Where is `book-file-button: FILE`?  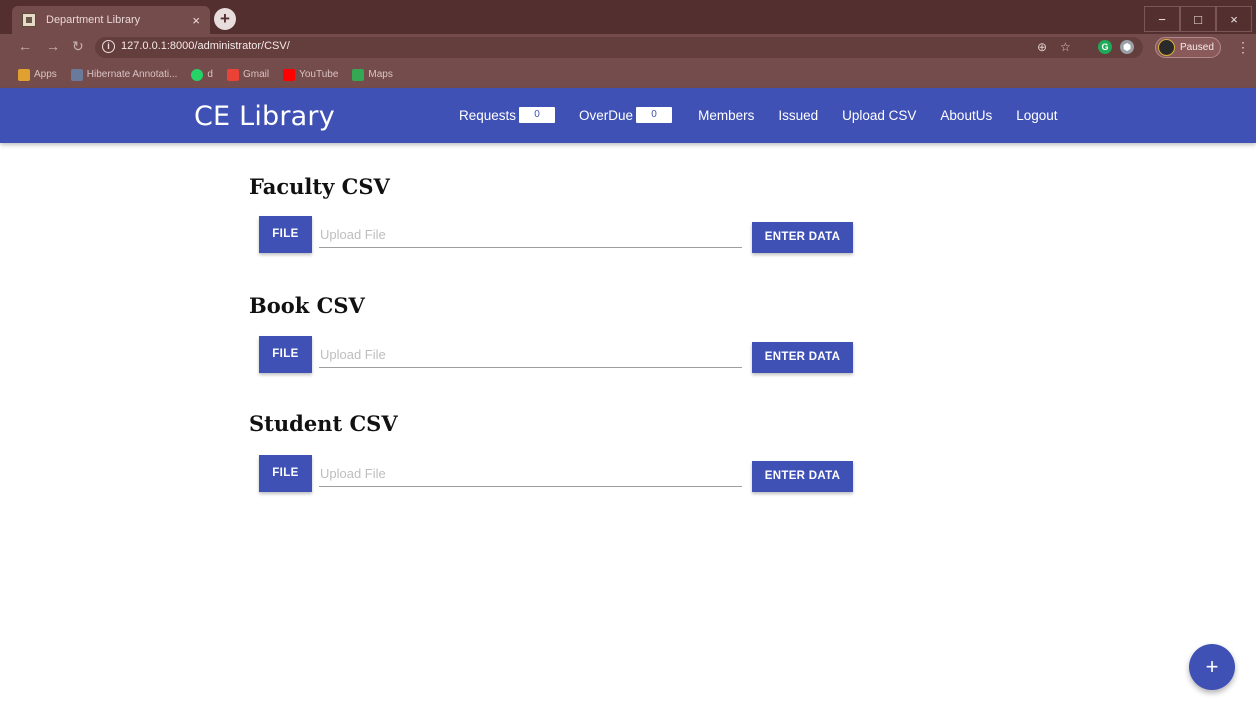 book-file-button: FILE is located at coordinates (285, 354).